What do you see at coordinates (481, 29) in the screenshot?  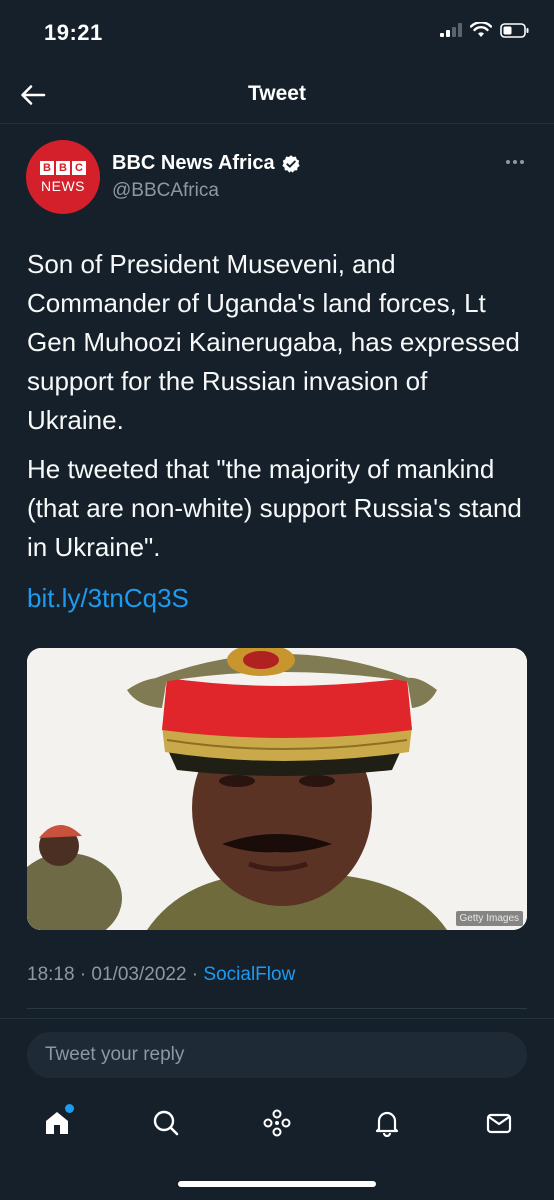 I see `wifi-icon` at bounding box center [481, 29].